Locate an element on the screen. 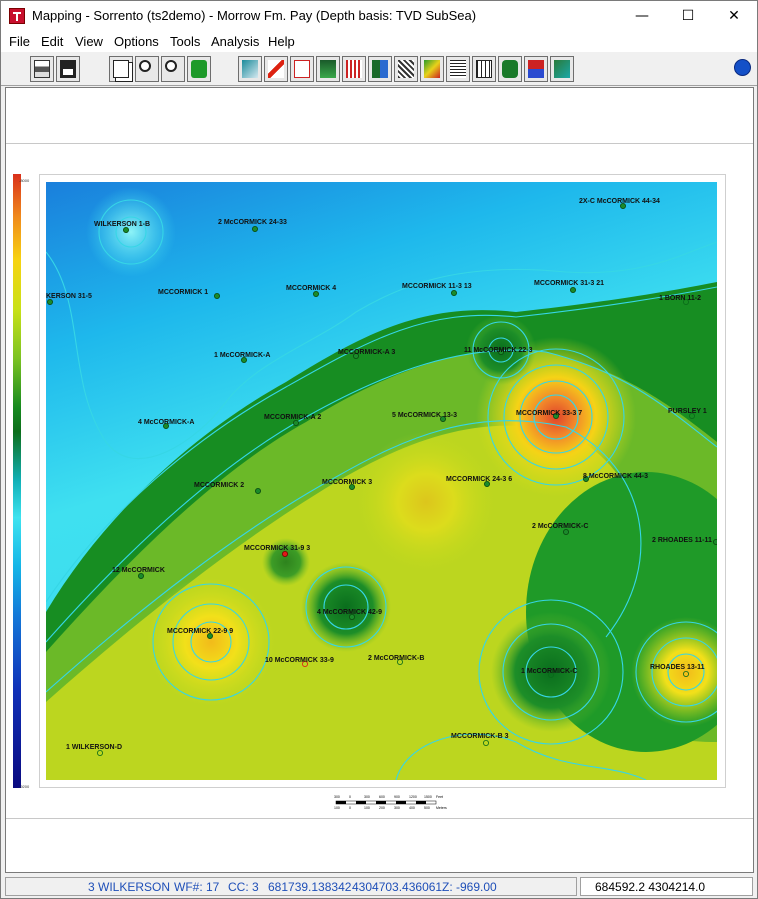 This screenshot has width=758, height=899. menu-tools: Tools is located at coordinates (185, 41).